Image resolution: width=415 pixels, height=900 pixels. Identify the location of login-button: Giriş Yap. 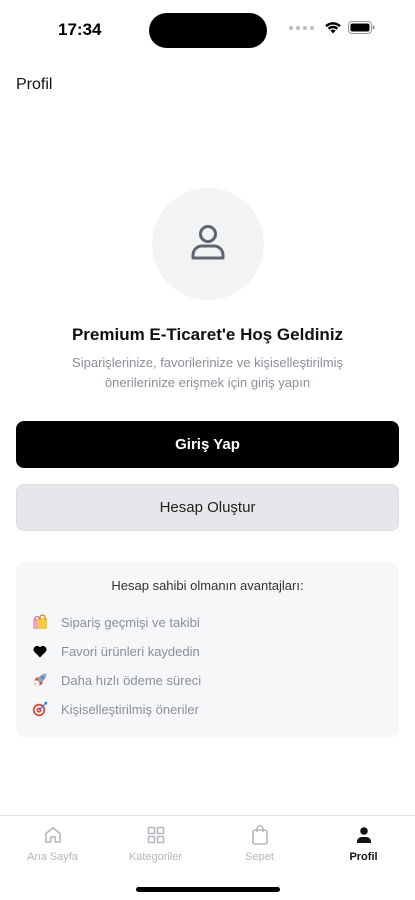
(207, 444).